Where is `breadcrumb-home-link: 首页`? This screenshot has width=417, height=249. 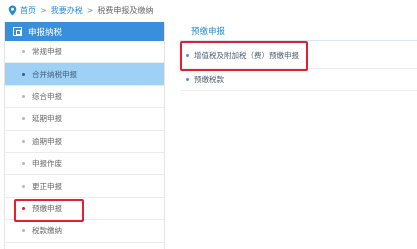
breadcrumb-home-link: 首页 is located at coordinates (28, 10).